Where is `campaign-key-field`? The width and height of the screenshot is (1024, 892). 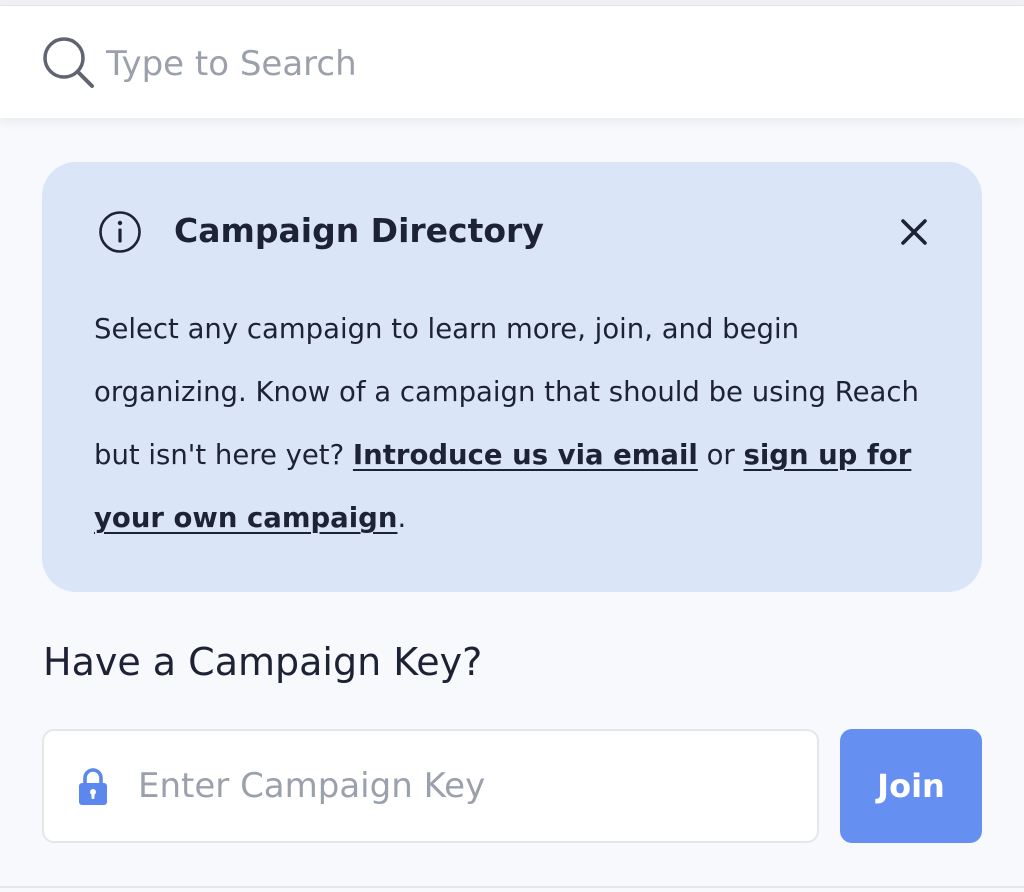 campaign-key-field is located at coordinates (430, 786).